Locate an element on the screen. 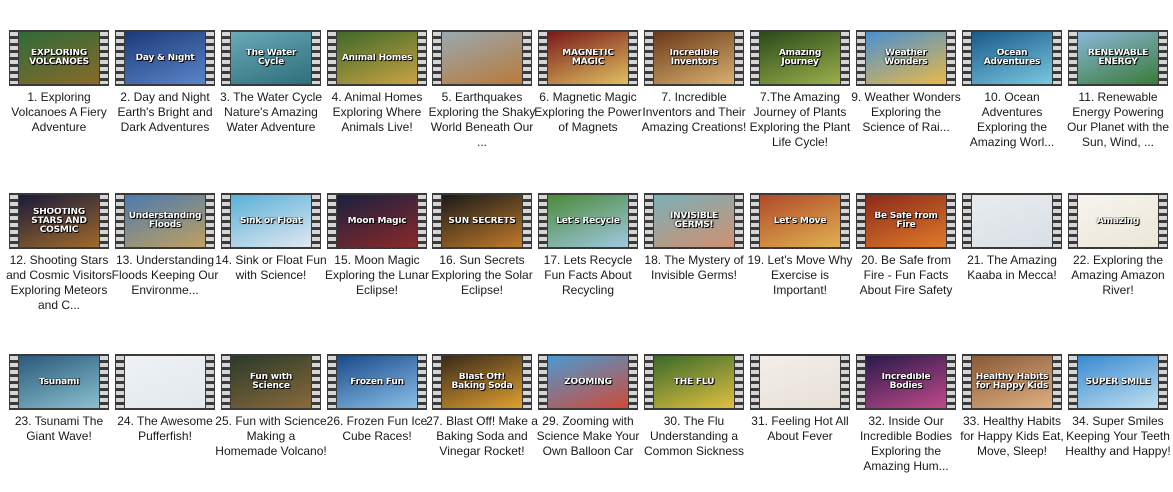 The height and width of the screenshot is (492, 1173). film-strip-icon: Sink or Float is located at coordinates (271, 221).